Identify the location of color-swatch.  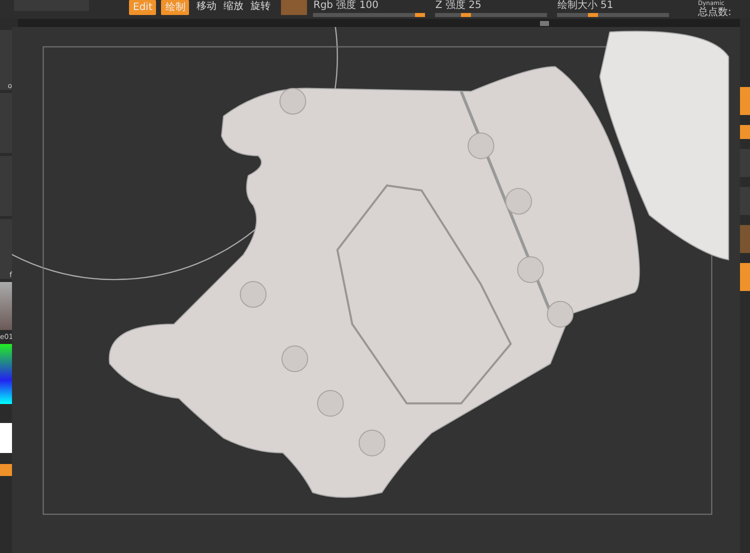
(6, 438).